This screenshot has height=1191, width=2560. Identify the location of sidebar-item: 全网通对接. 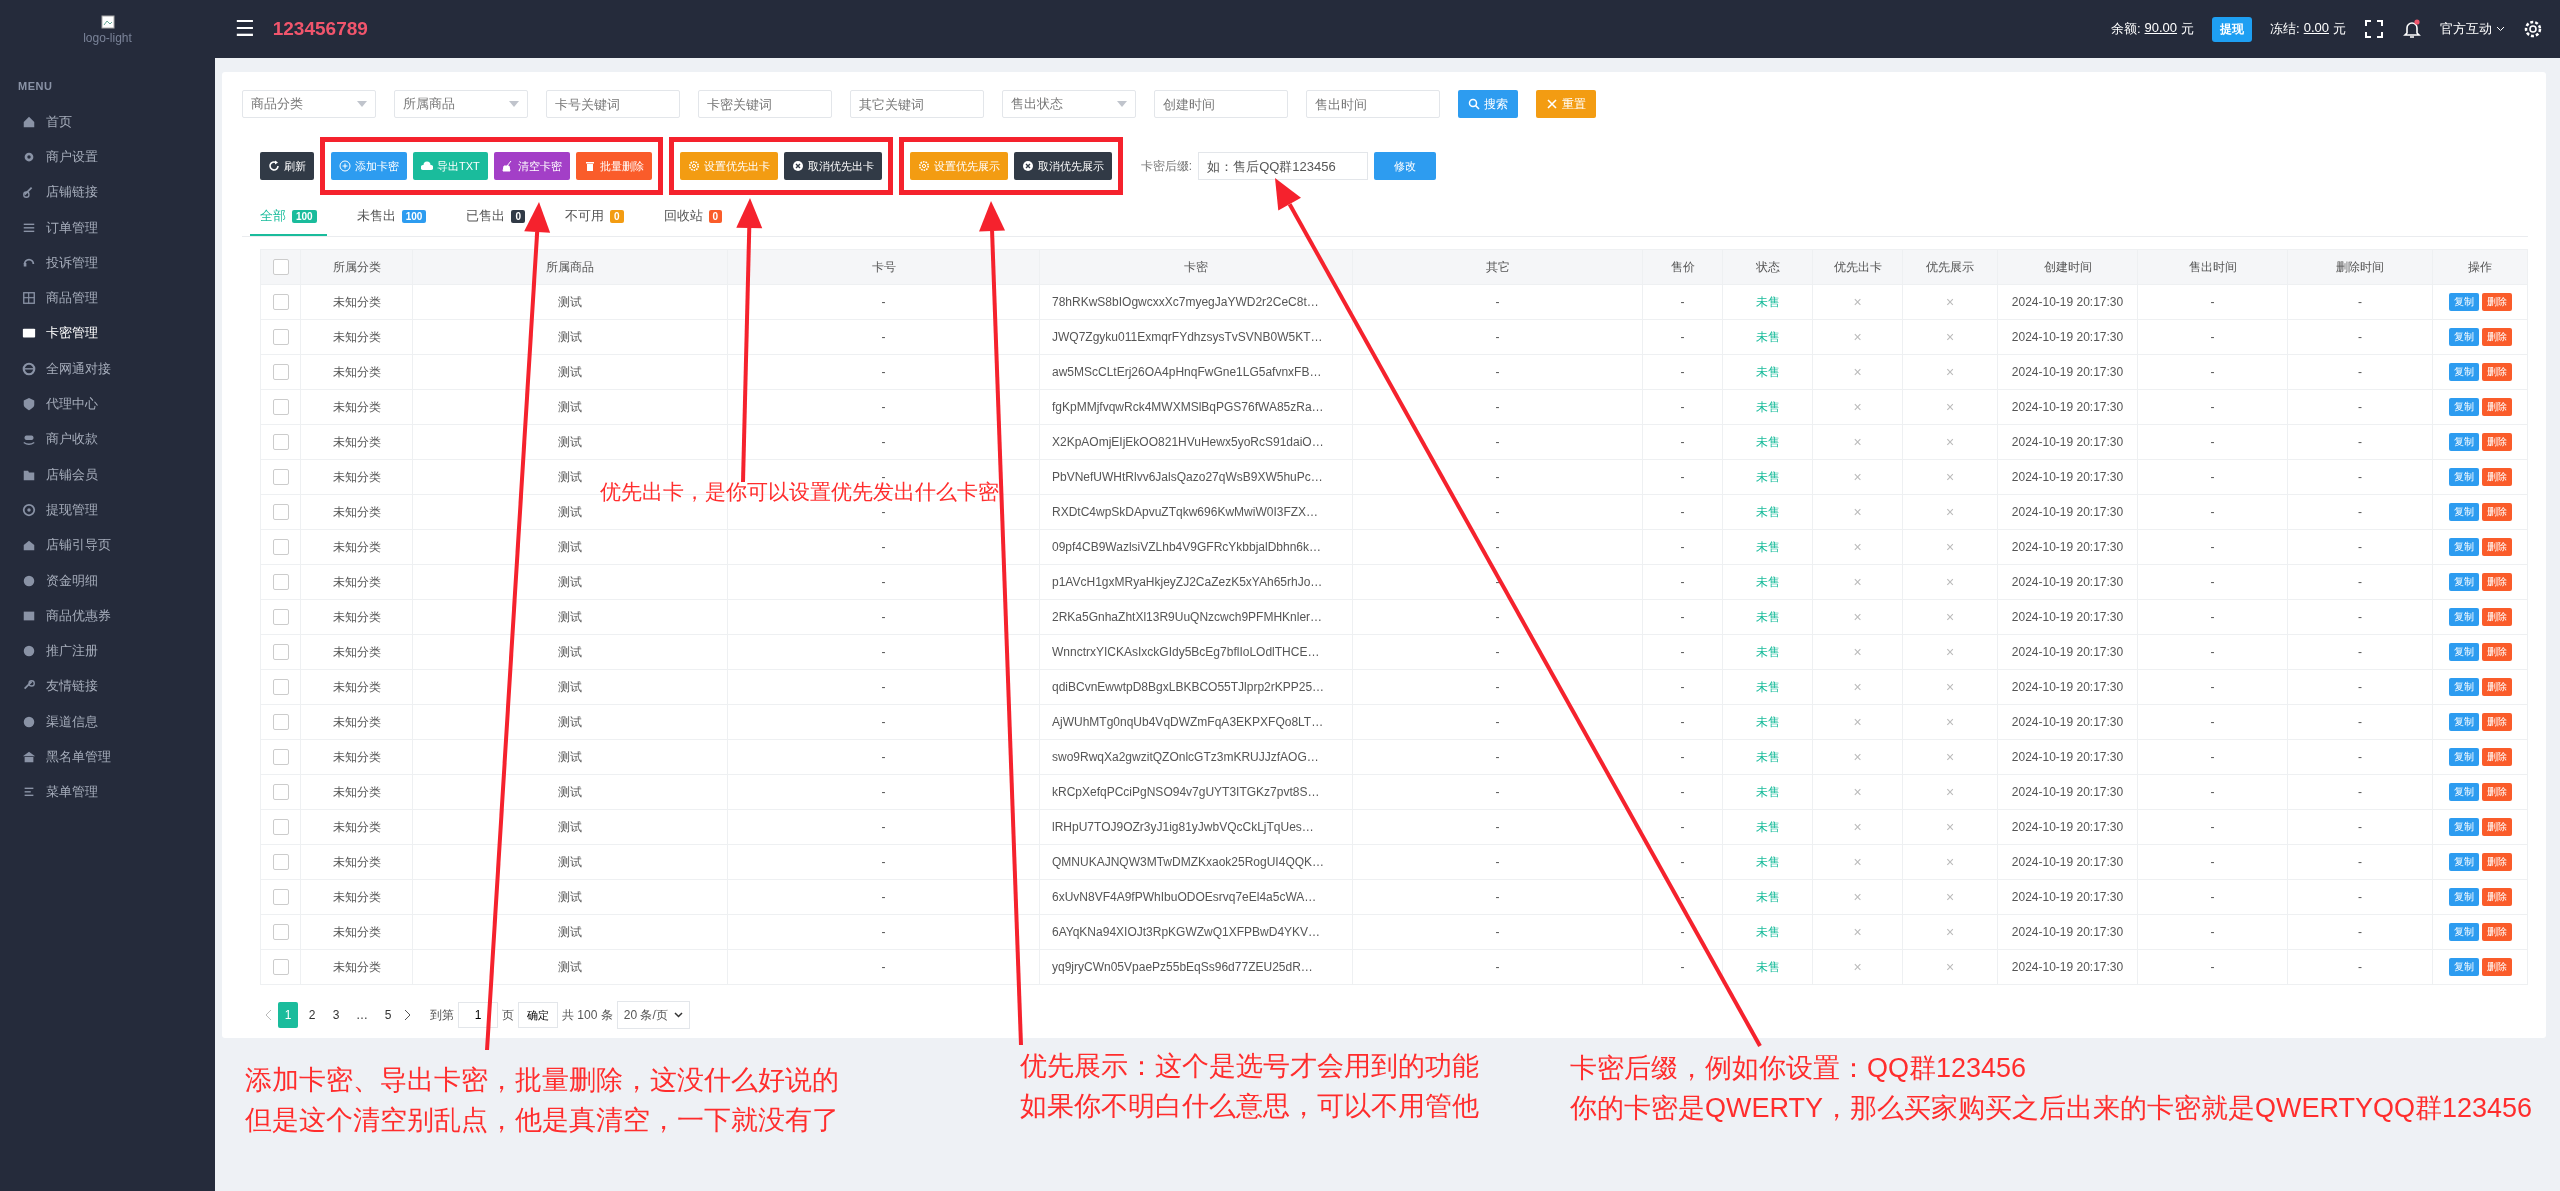
(107, 369).